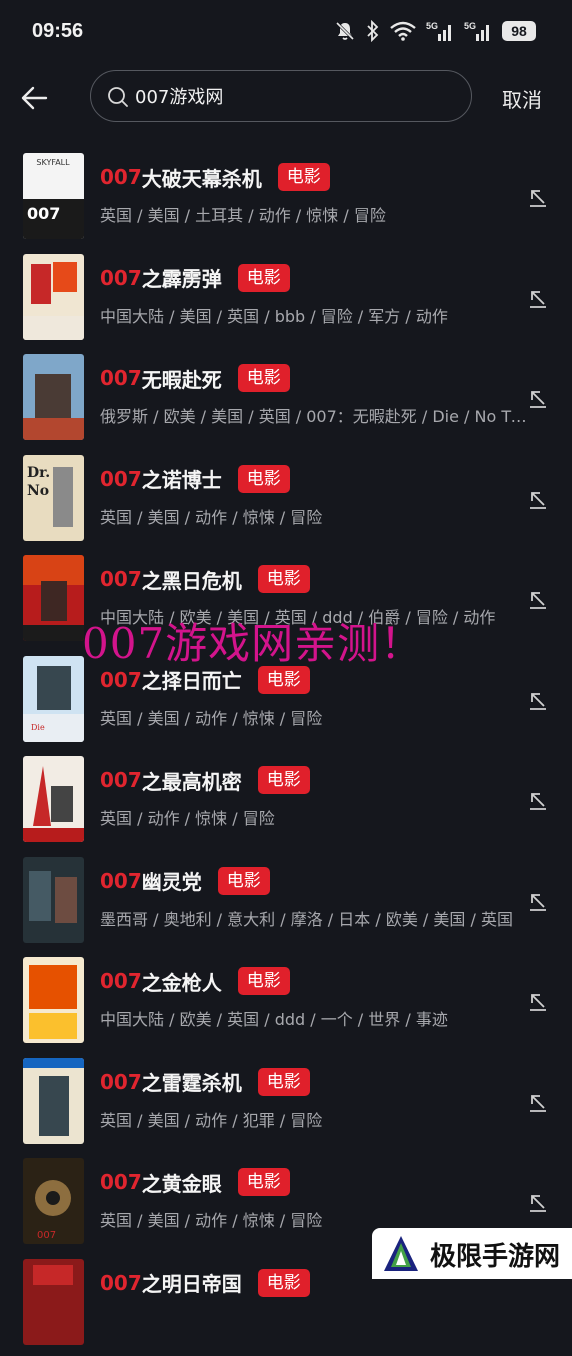 The height and width of the screenshot is (1356, 572). Describe the element at coordinates (286, 803) in the screenshot. I see `result-item: 007之最高机密电影 英国 / 动作 / 惊悚 / 冒险` at that location.